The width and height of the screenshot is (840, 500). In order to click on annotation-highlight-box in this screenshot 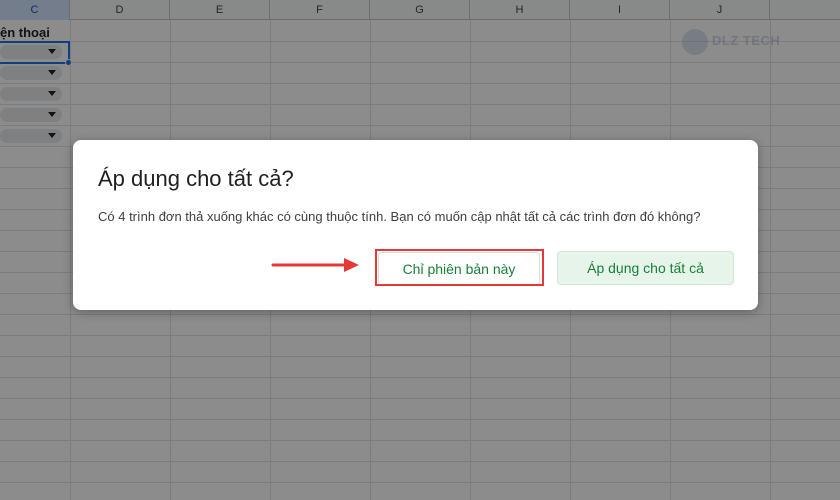, I will do `click(459, 267)`.